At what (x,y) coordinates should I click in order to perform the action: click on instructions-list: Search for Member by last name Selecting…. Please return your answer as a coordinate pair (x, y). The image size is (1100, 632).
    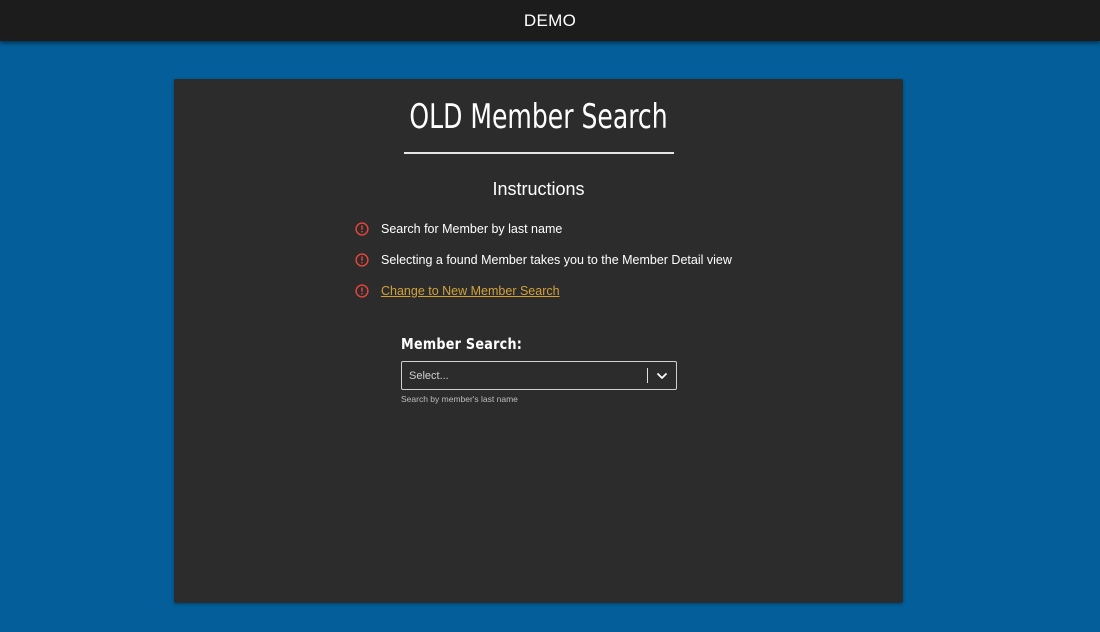
    Looking at the image, I should click on (543, 259).